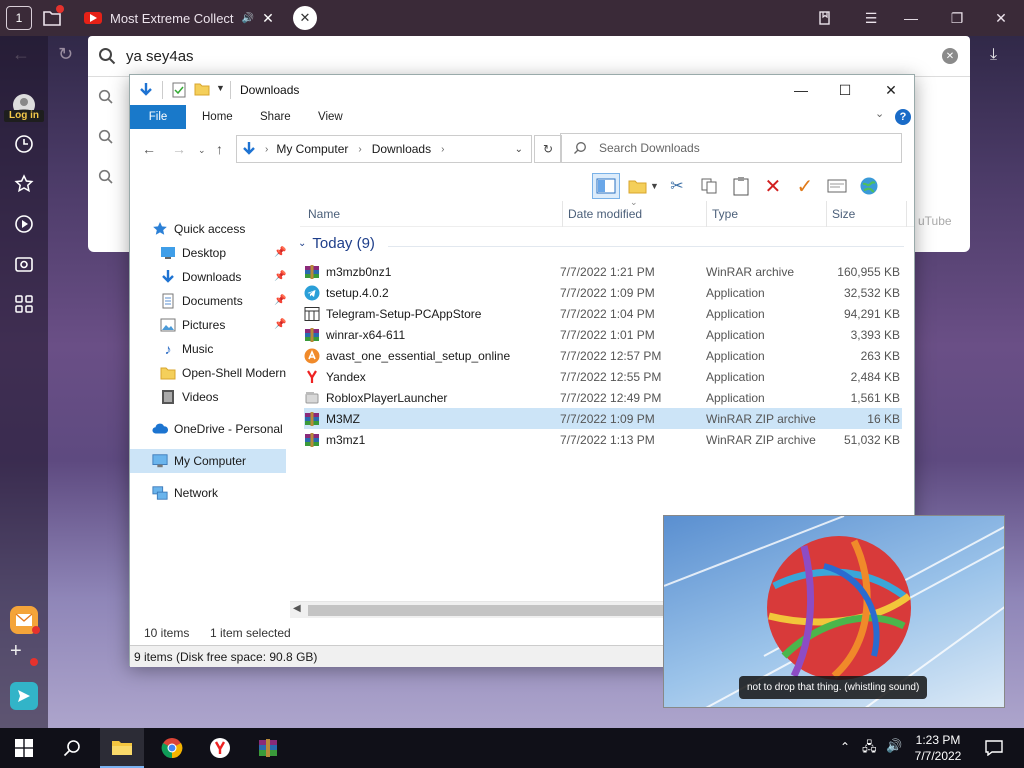 This screenshot has height=768, width=1024. Describe the element at coordinates (297, 608) in the screenshot. I see `scroll-left-icon: ◀` at that location.